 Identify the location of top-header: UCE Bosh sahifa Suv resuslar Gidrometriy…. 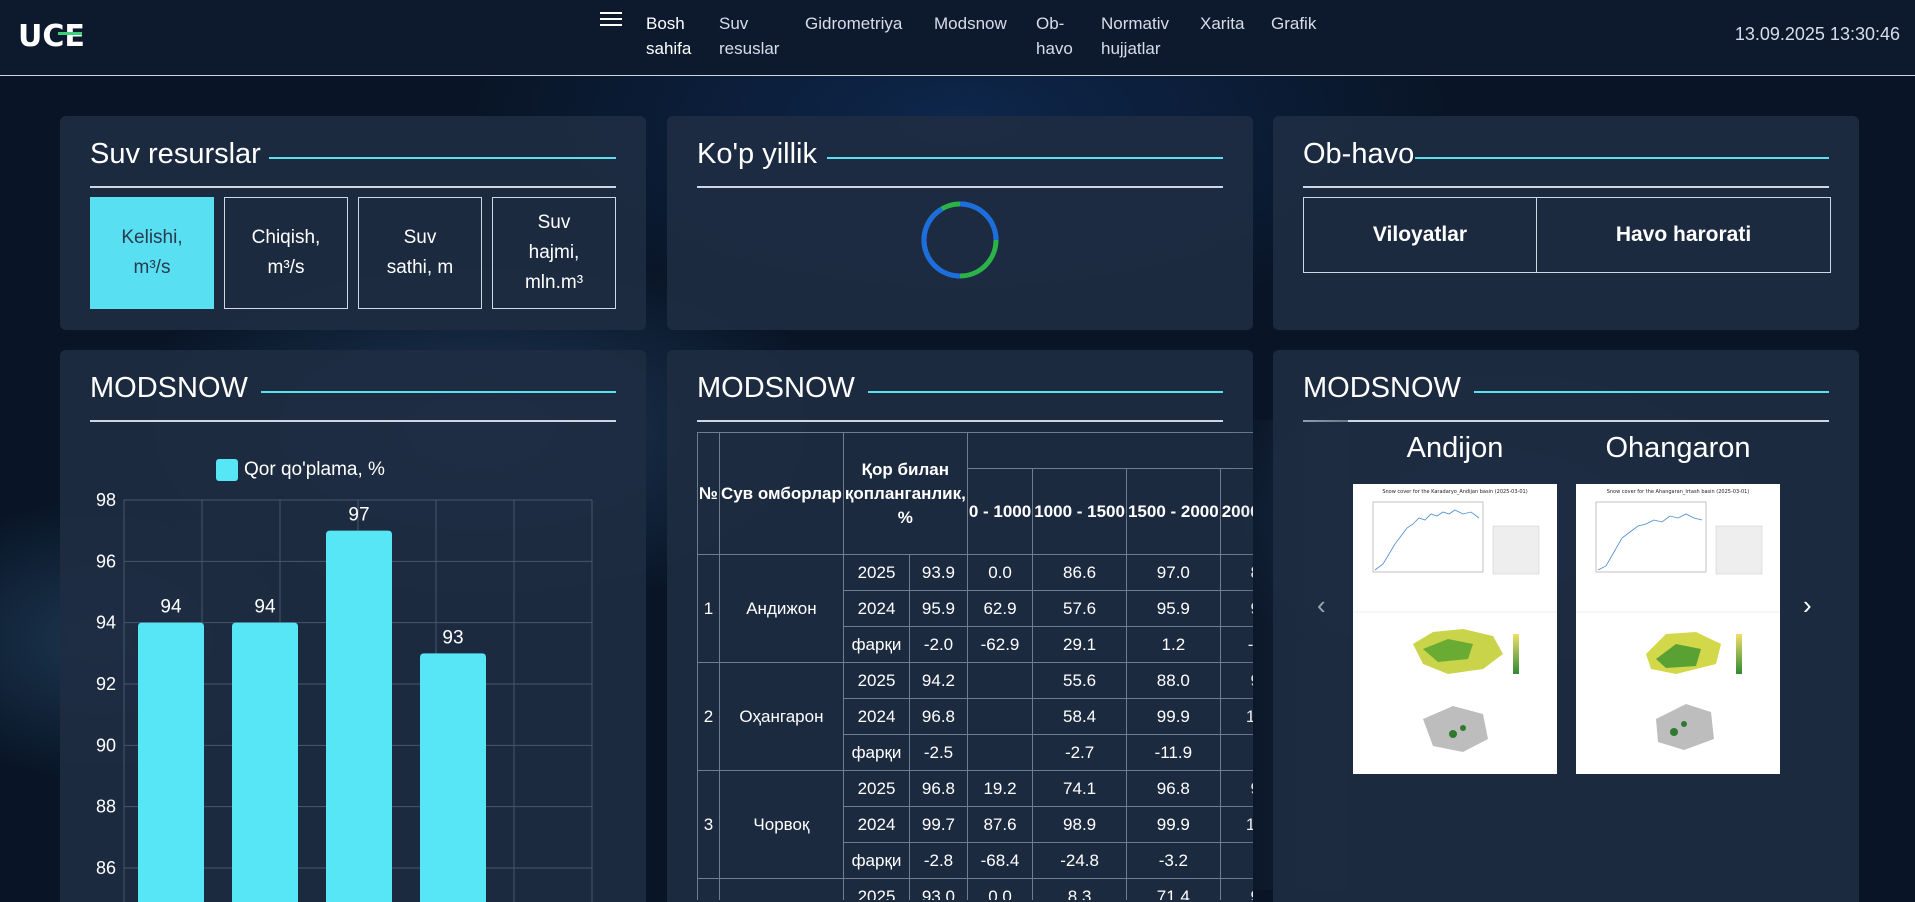
(957, 38).